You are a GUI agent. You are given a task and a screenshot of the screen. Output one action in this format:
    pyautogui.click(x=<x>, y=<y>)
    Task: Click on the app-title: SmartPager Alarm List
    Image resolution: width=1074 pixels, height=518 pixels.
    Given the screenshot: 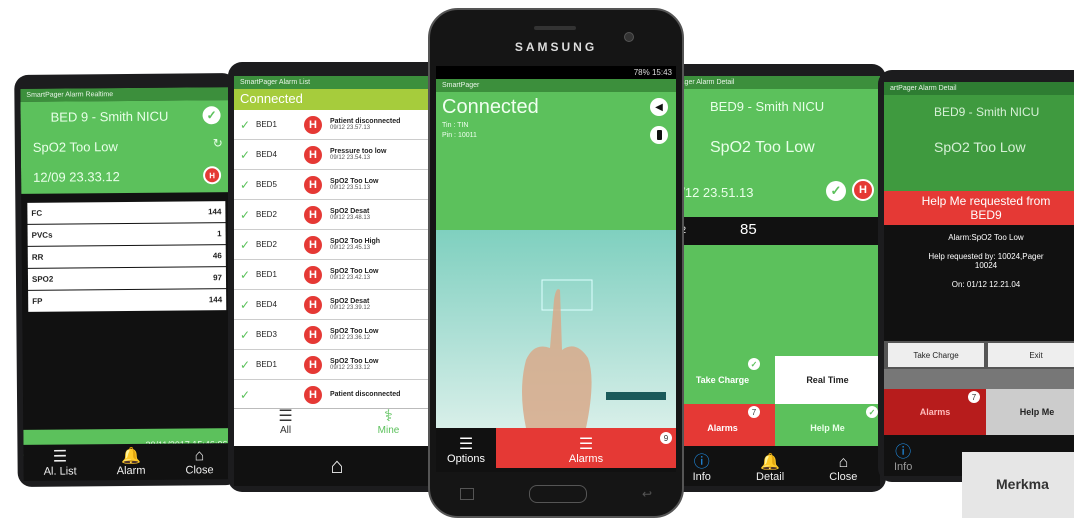 What is the action you would take?
    pyautogui.click(x=337, y=82)
    